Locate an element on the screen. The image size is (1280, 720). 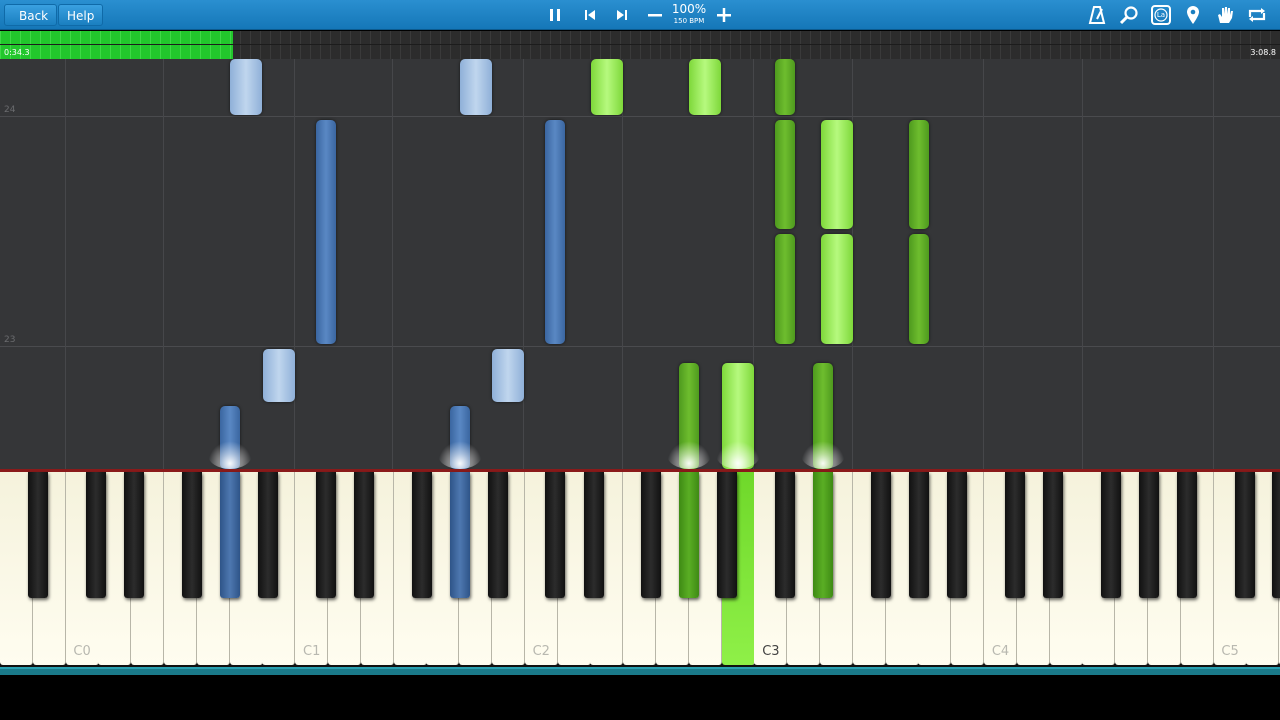
octave-label: C1 is located at coordinates (312, 651).